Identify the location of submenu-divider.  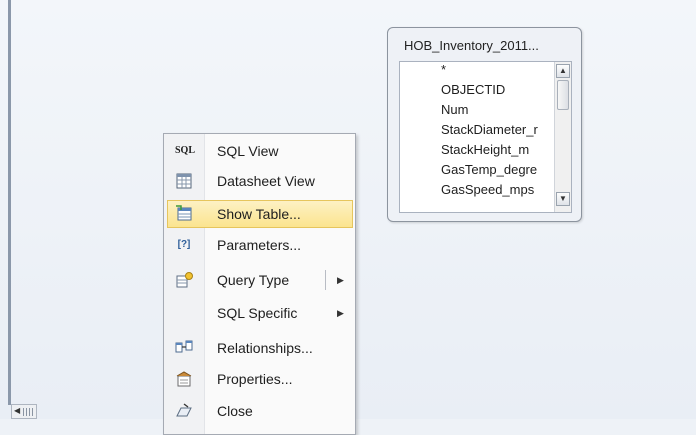
(325, 280).